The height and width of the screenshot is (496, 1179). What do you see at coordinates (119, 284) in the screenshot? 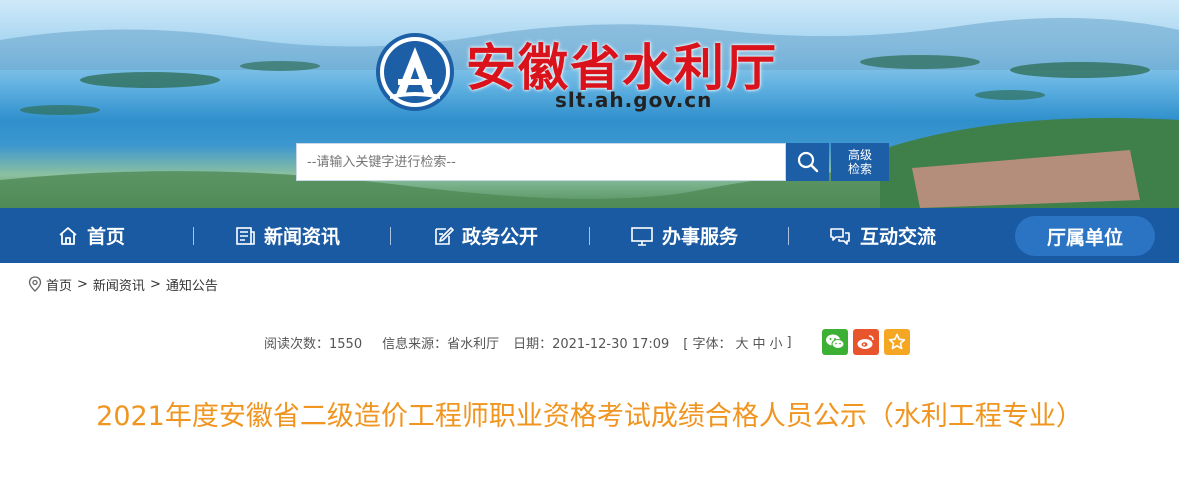
I see `breadcrumb-news-link: 新闻资讯` at bounding box center [119, 284].